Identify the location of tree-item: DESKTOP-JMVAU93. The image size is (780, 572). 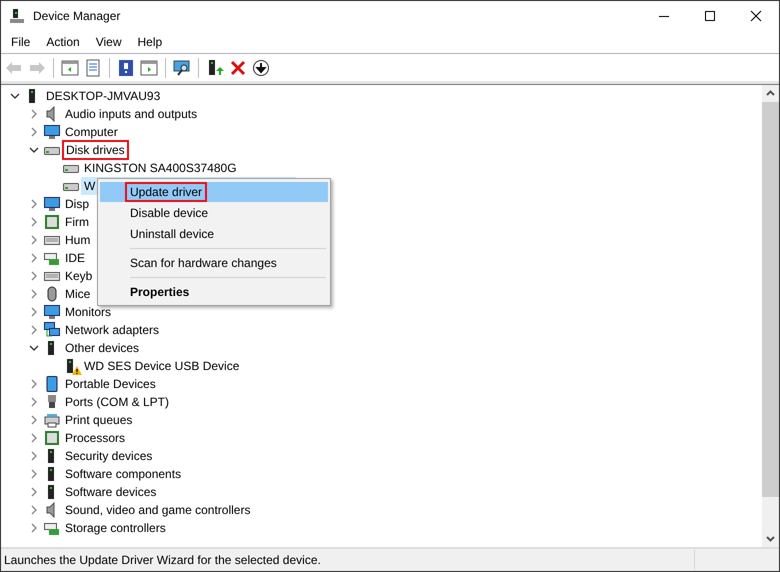
(103, 96).